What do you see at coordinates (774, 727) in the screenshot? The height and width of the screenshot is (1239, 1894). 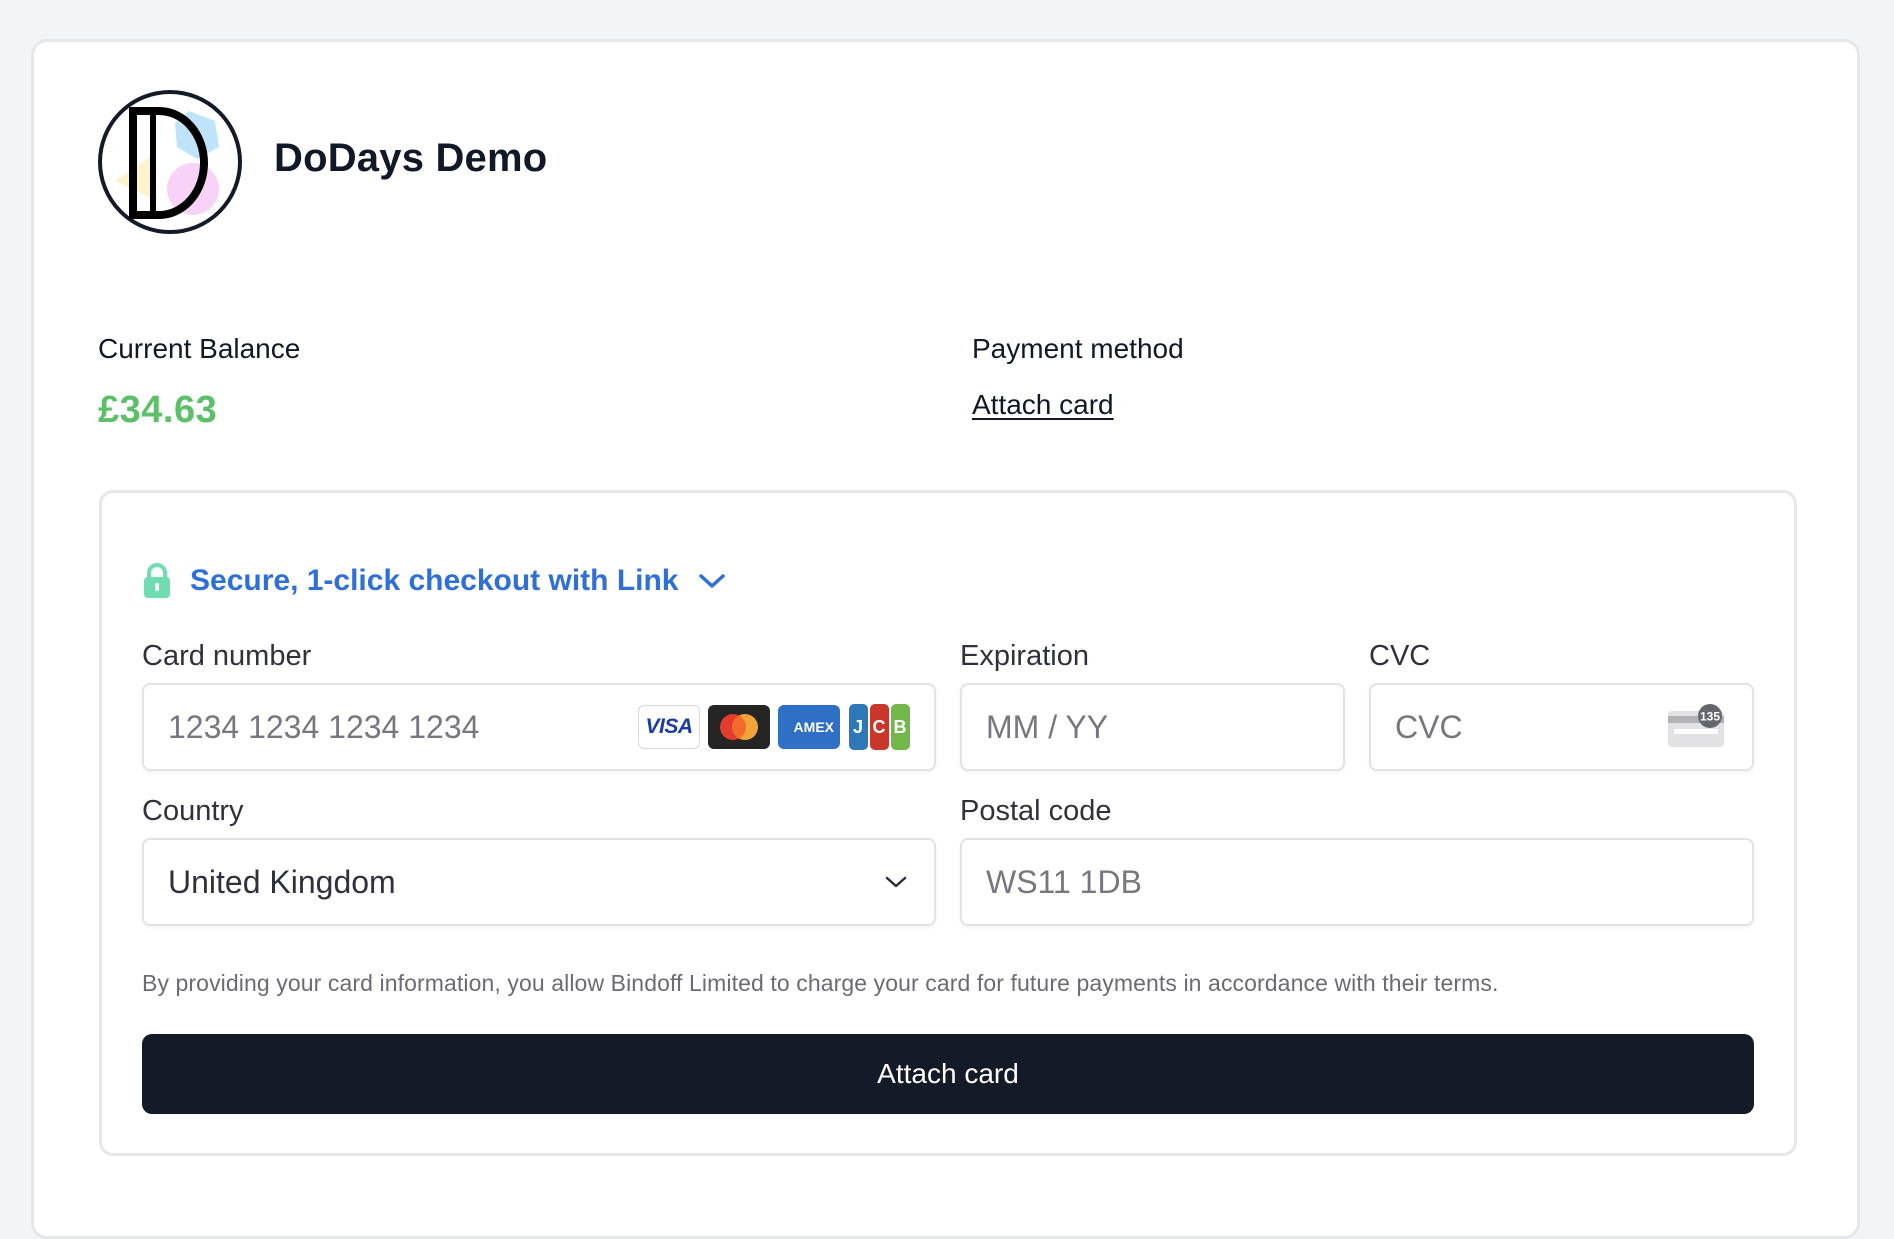 I see `card-brands: VISA AMEX J C B` at bounding box center [774, 727].